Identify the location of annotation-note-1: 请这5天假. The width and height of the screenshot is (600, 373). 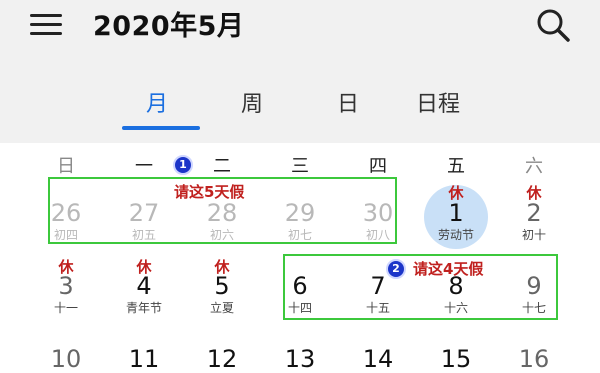
(209, 192).